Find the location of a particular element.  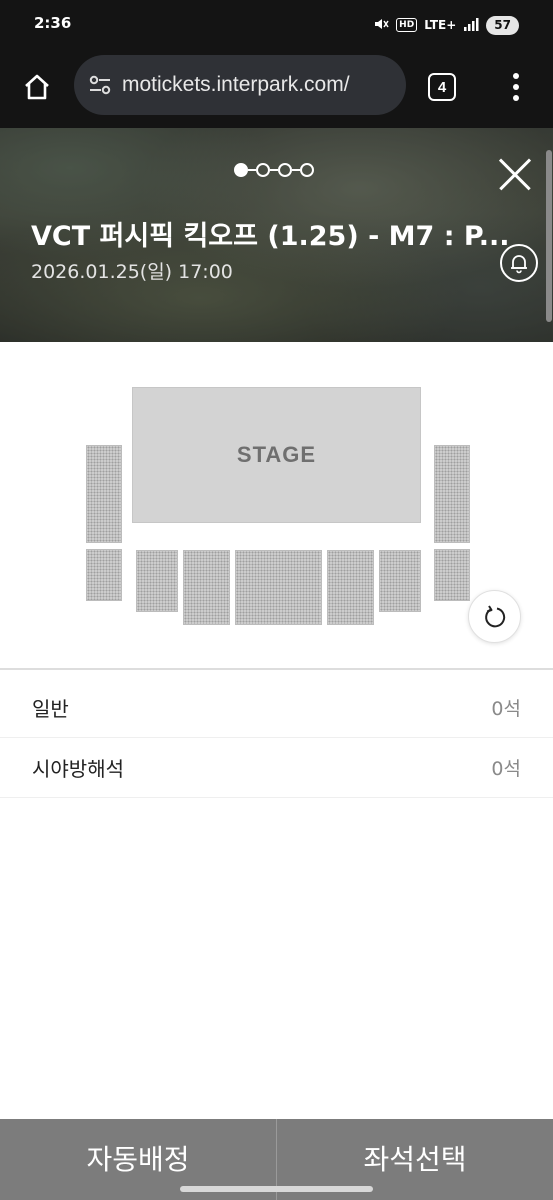

status-icons: HD LTE+ 57 is located at coordinates (446, 25).